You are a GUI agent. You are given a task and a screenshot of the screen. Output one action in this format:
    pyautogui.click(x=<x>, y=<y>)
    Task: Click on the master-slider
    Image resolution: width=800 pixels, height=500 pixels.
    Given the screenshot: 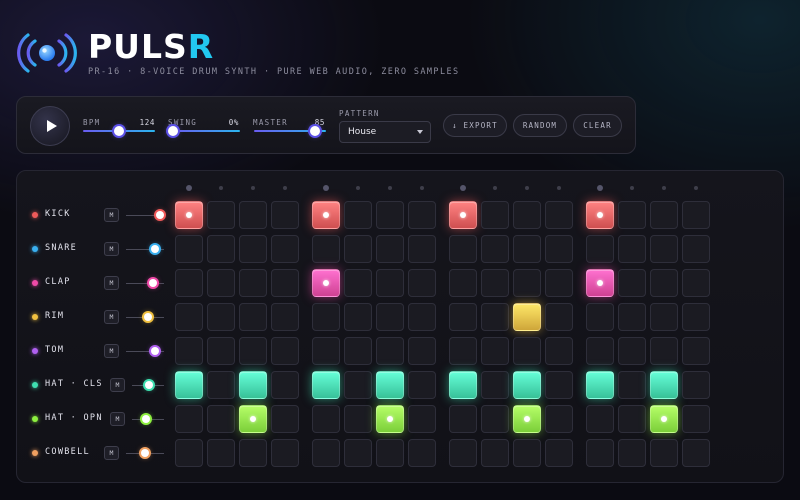 What is the action you would take?
    pyautogui.click(x=290, y=131)
    